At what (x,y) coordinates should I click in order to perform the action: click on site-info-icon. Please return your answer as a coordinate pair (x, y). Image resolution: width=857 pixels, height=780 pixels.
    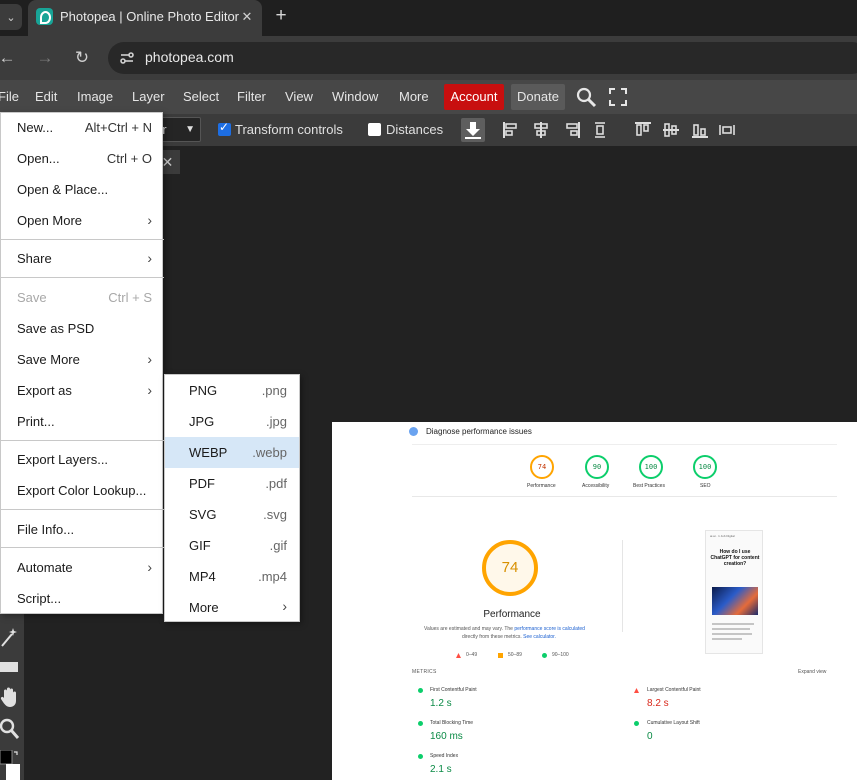
    Looking at the image, I should click on (127, 58).